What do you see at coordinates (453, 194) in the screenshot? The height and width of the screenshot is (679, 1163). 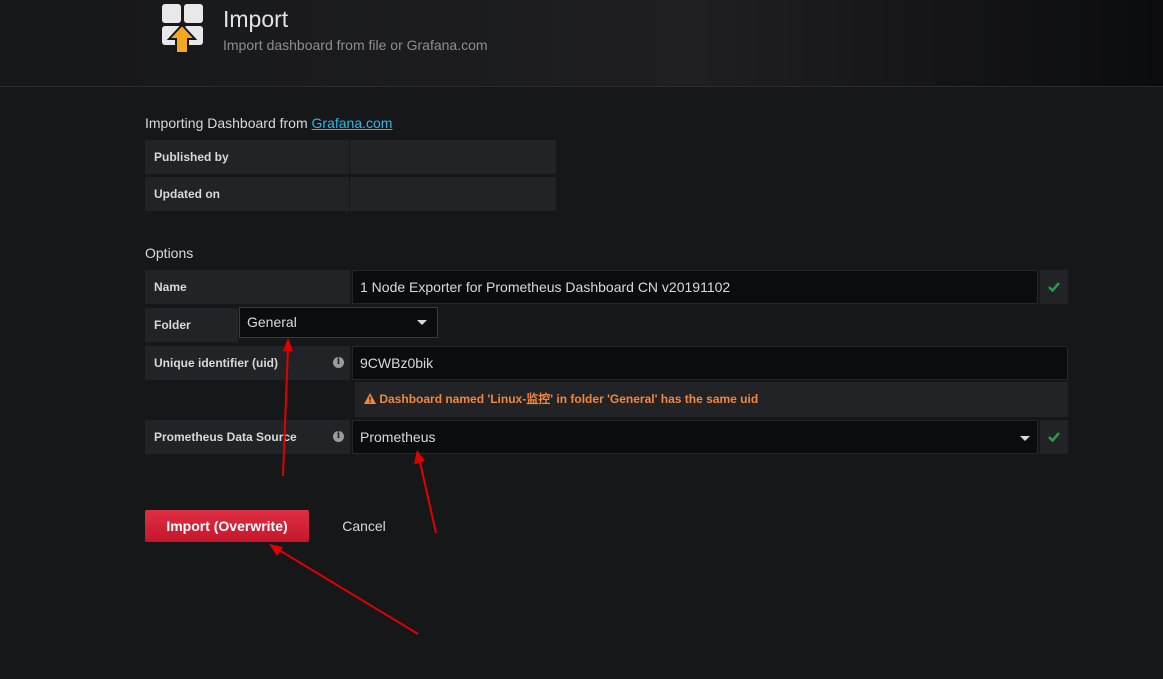 I see `updated-on-value` at bounding box center [453, 194].